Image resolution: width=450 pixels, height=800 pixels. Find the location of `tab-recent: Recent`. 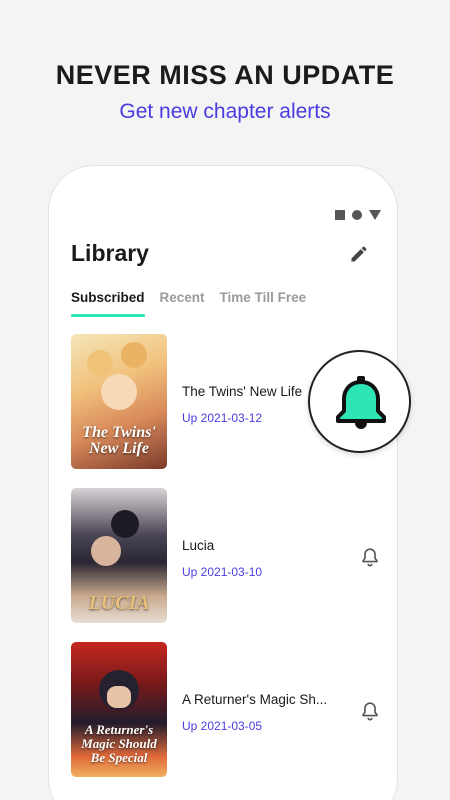

tab-recent: Recent is located at coordinates (182, 303).